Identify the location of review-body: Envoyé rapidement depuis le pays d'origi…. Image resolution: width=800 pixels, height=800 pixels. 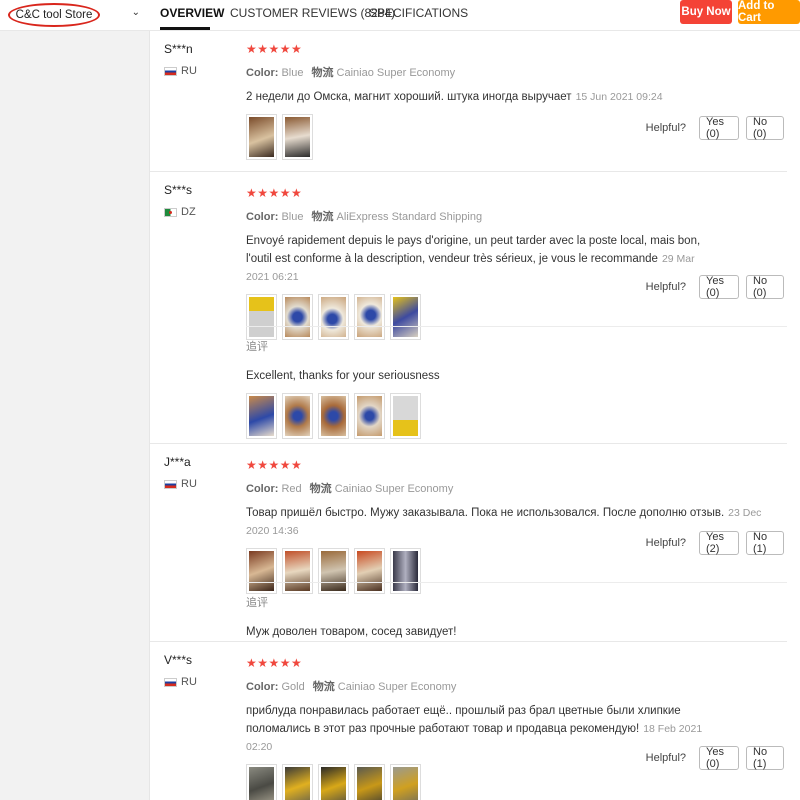
(473, 250).